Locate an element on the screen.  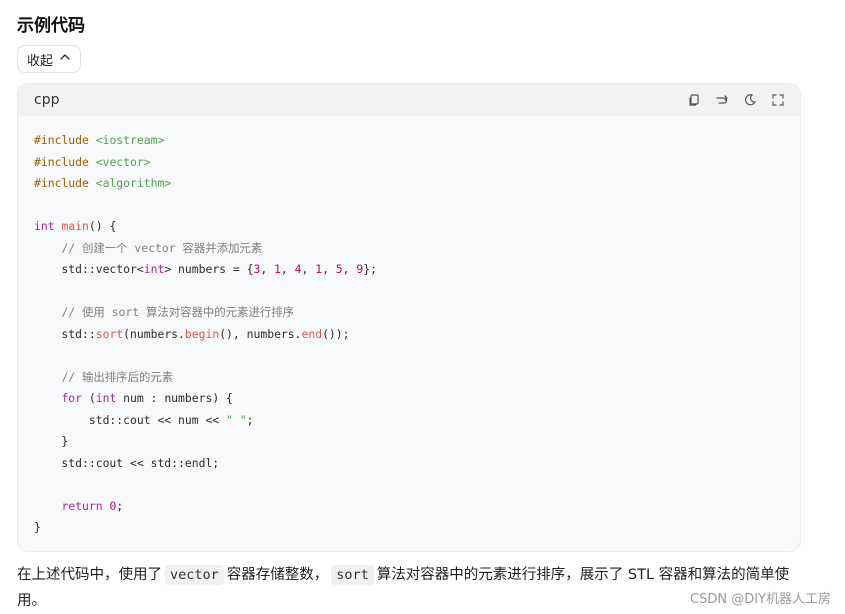
wrap-icon is located at coordinates (722, 100).